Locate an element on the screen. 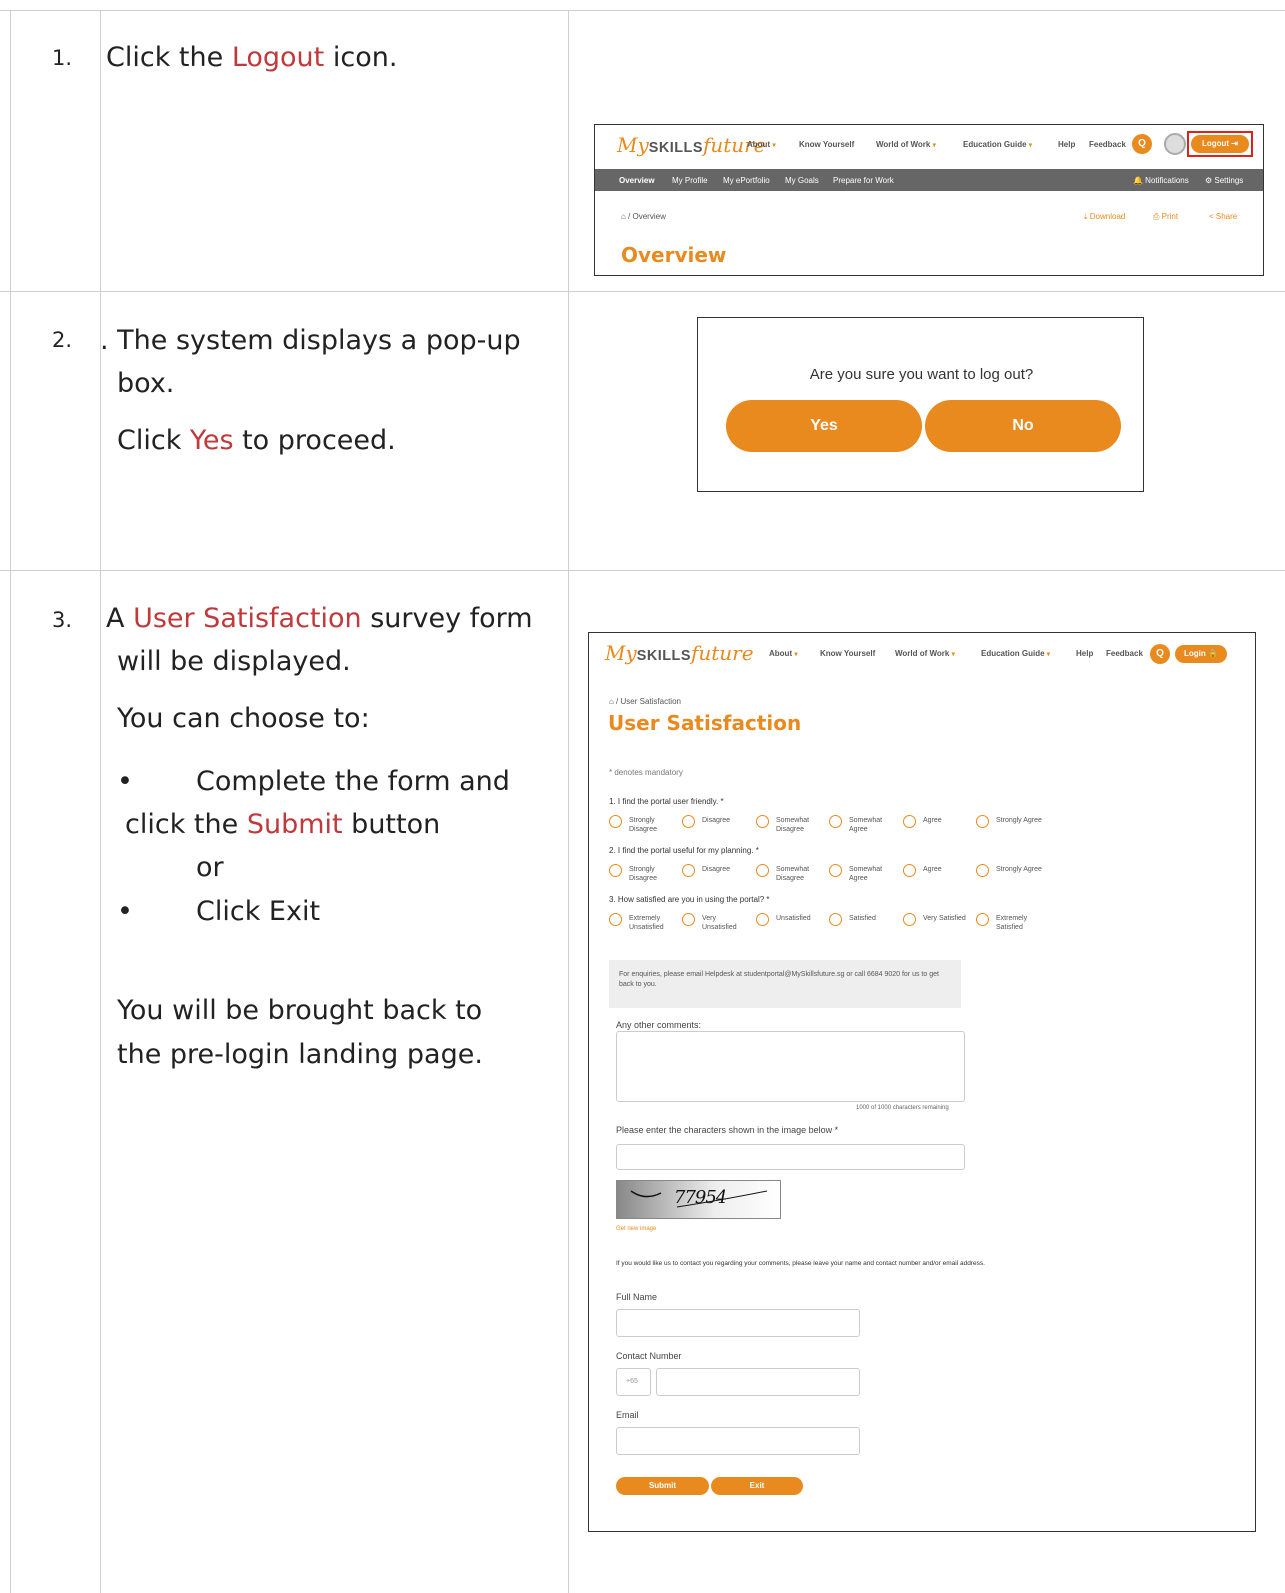 This screenshot has height=1593, width=1285. get-new-image-link: Get new image is located at coordinates (636, 1229).